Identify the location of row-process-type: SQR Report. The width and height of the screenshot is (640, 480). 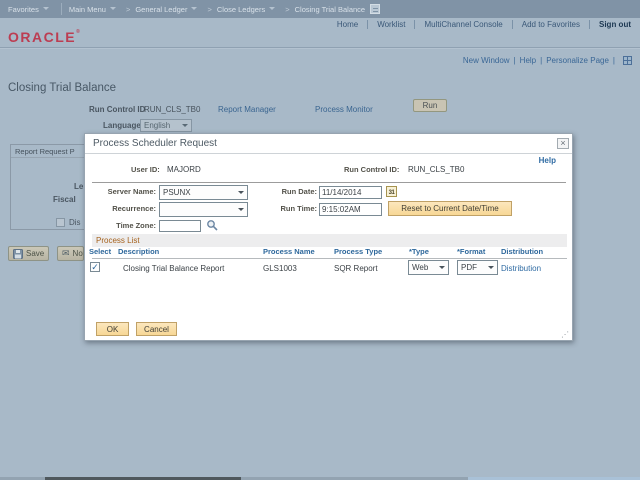
(356, 268).